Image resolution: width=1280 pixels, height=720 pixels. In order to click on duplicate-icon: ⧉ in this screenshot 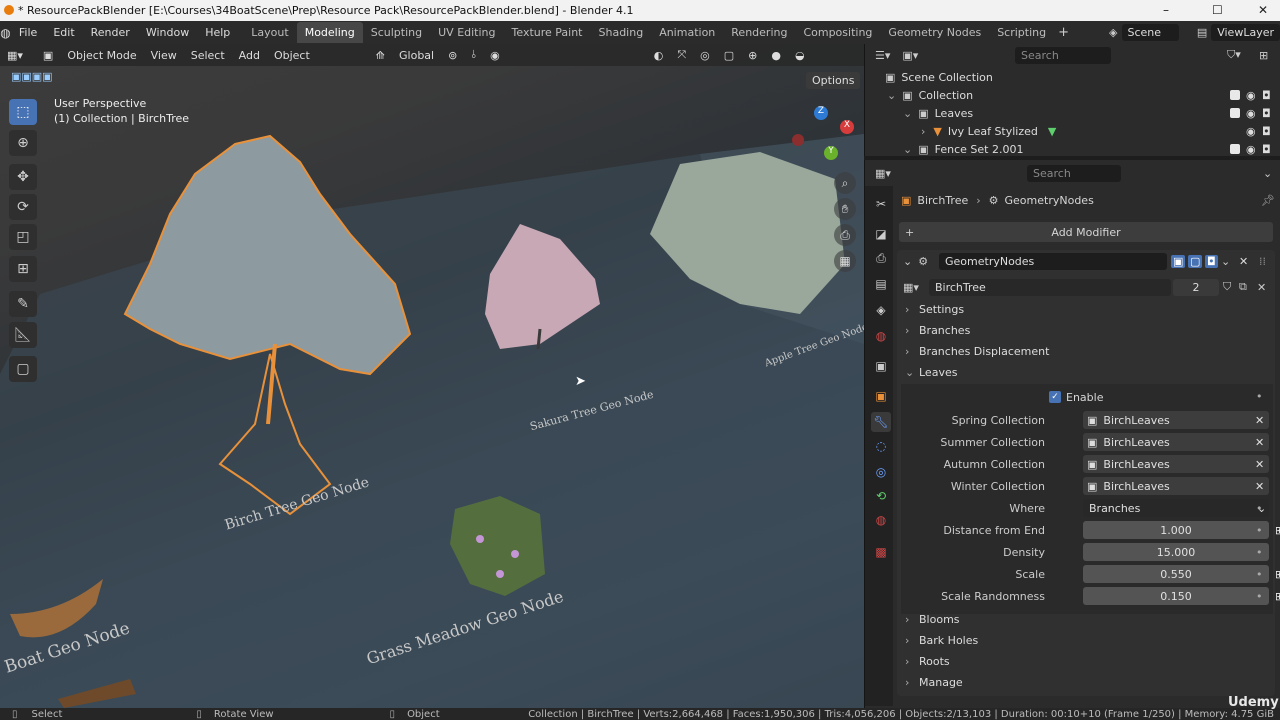, I will do `click(1243, 287)`.